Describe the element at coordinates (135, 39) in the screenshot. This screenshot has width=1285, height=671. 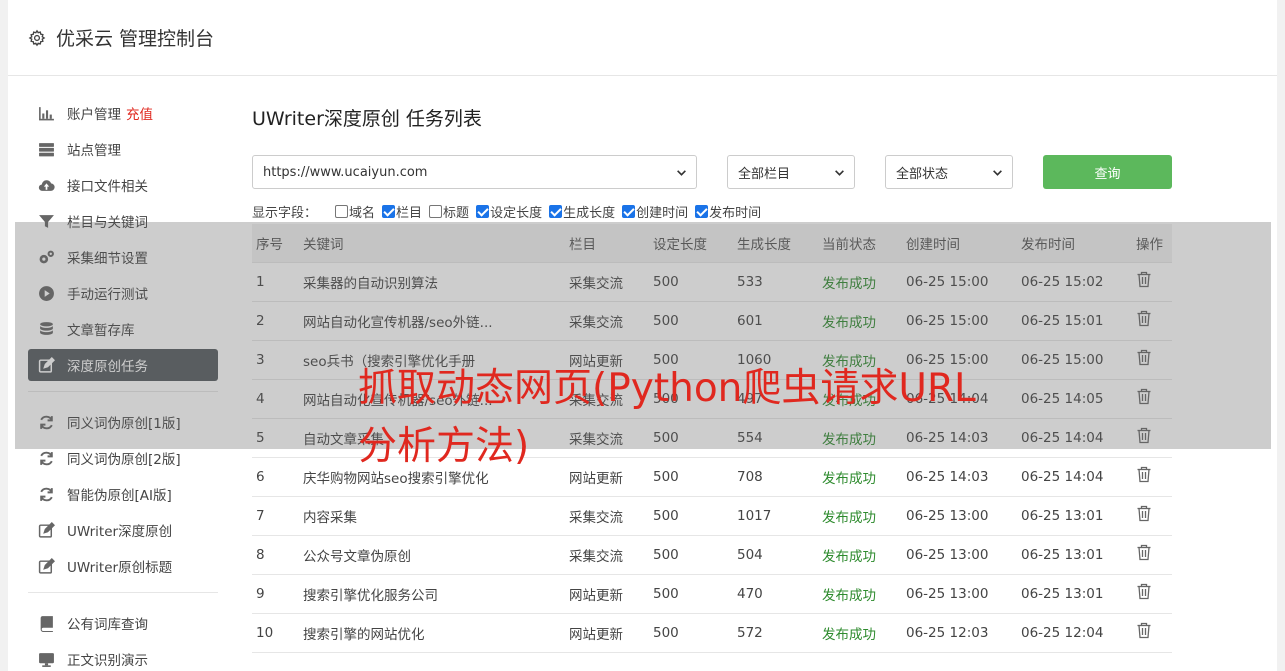
I see `app-title: 优采云 管理控制台` at that location.